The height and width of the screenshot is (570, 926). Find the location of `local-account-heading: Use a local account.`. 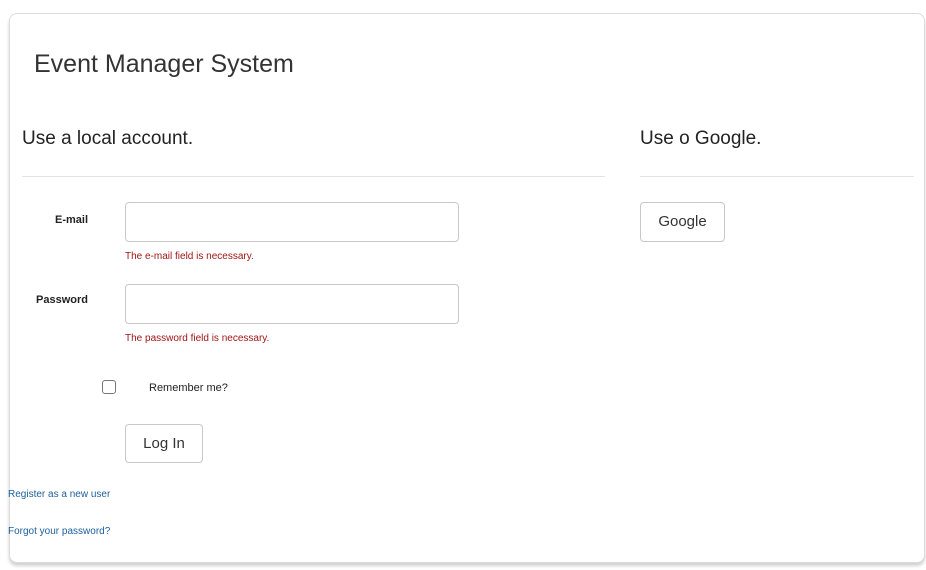

local-account-heading: Use a local account. is located at coordinates (108, 138).